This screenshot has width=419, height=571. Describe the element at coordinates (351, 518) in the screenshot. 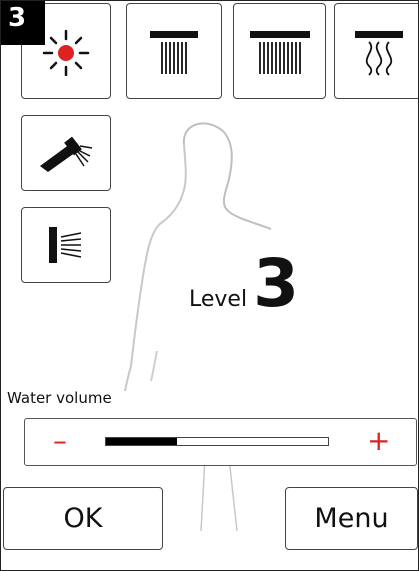

I see `menu-button: Menu` at that location.